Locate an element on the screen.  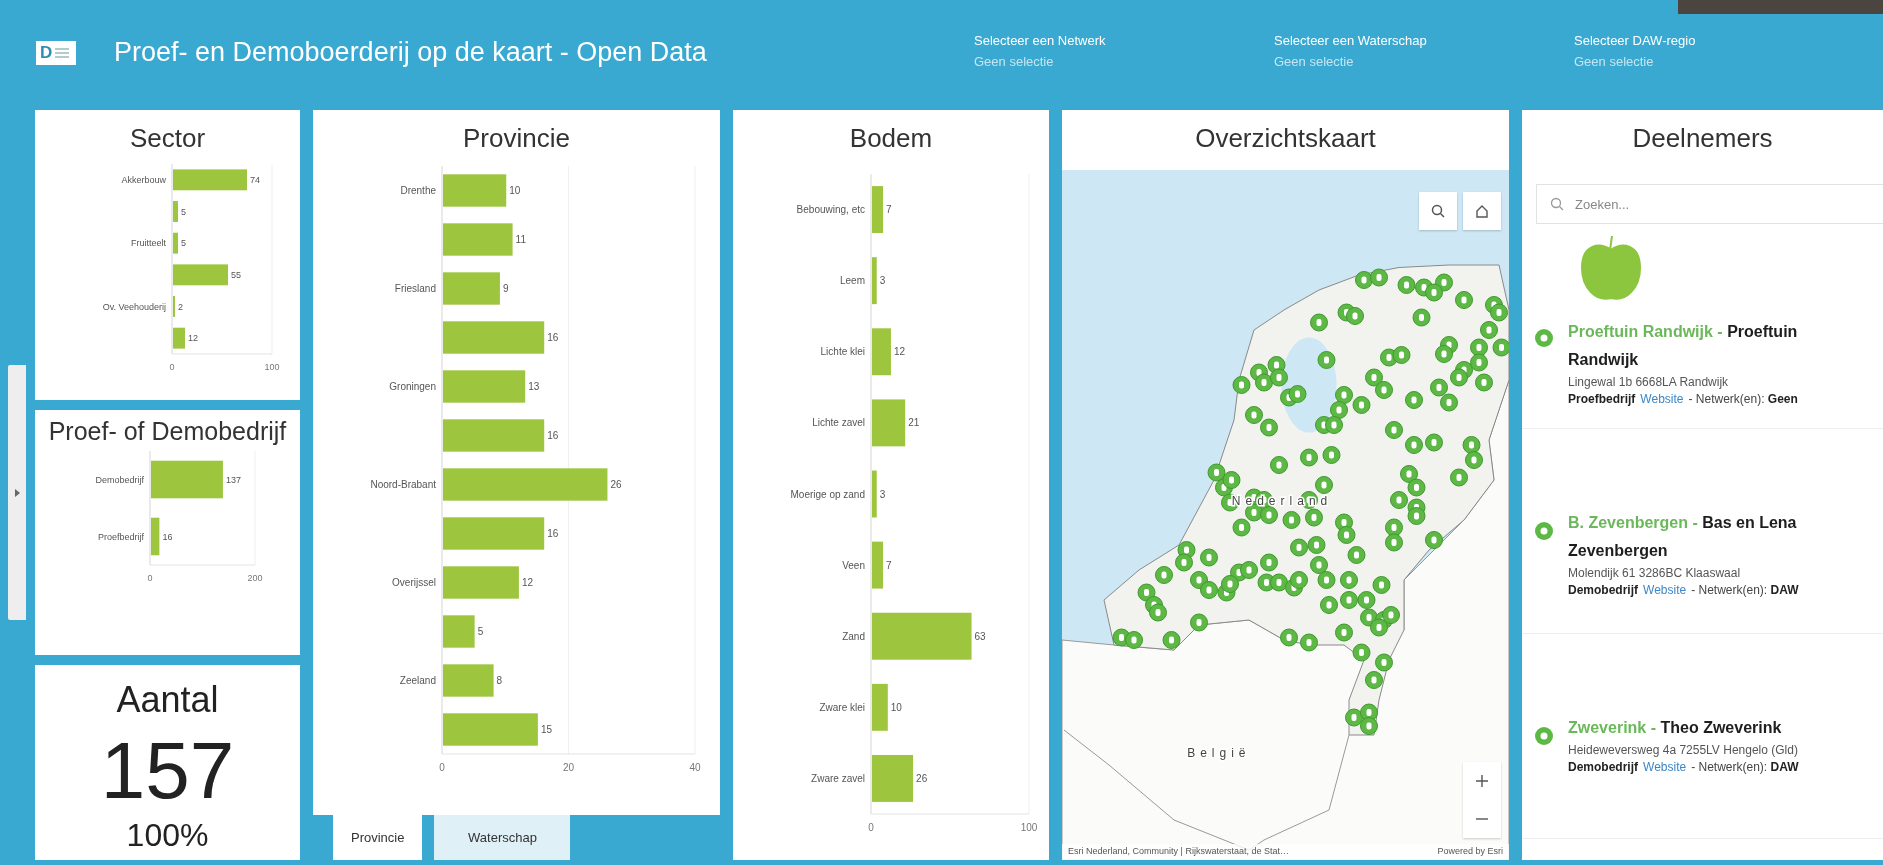
value-label: 2 is located at coordinates (180, 306).